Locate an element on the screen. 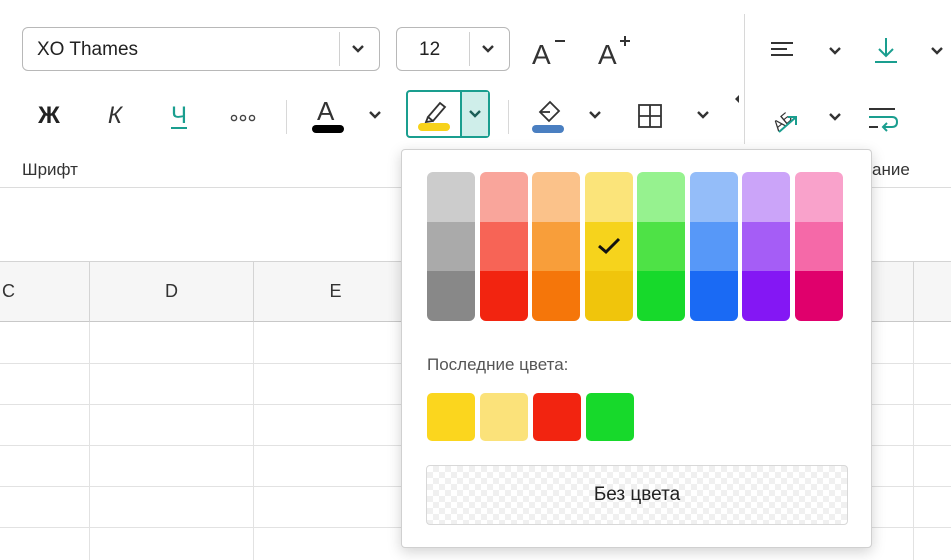 This screenshot has height=560, width=951. swatch-column-yellow is located at coordinates (608, 246).